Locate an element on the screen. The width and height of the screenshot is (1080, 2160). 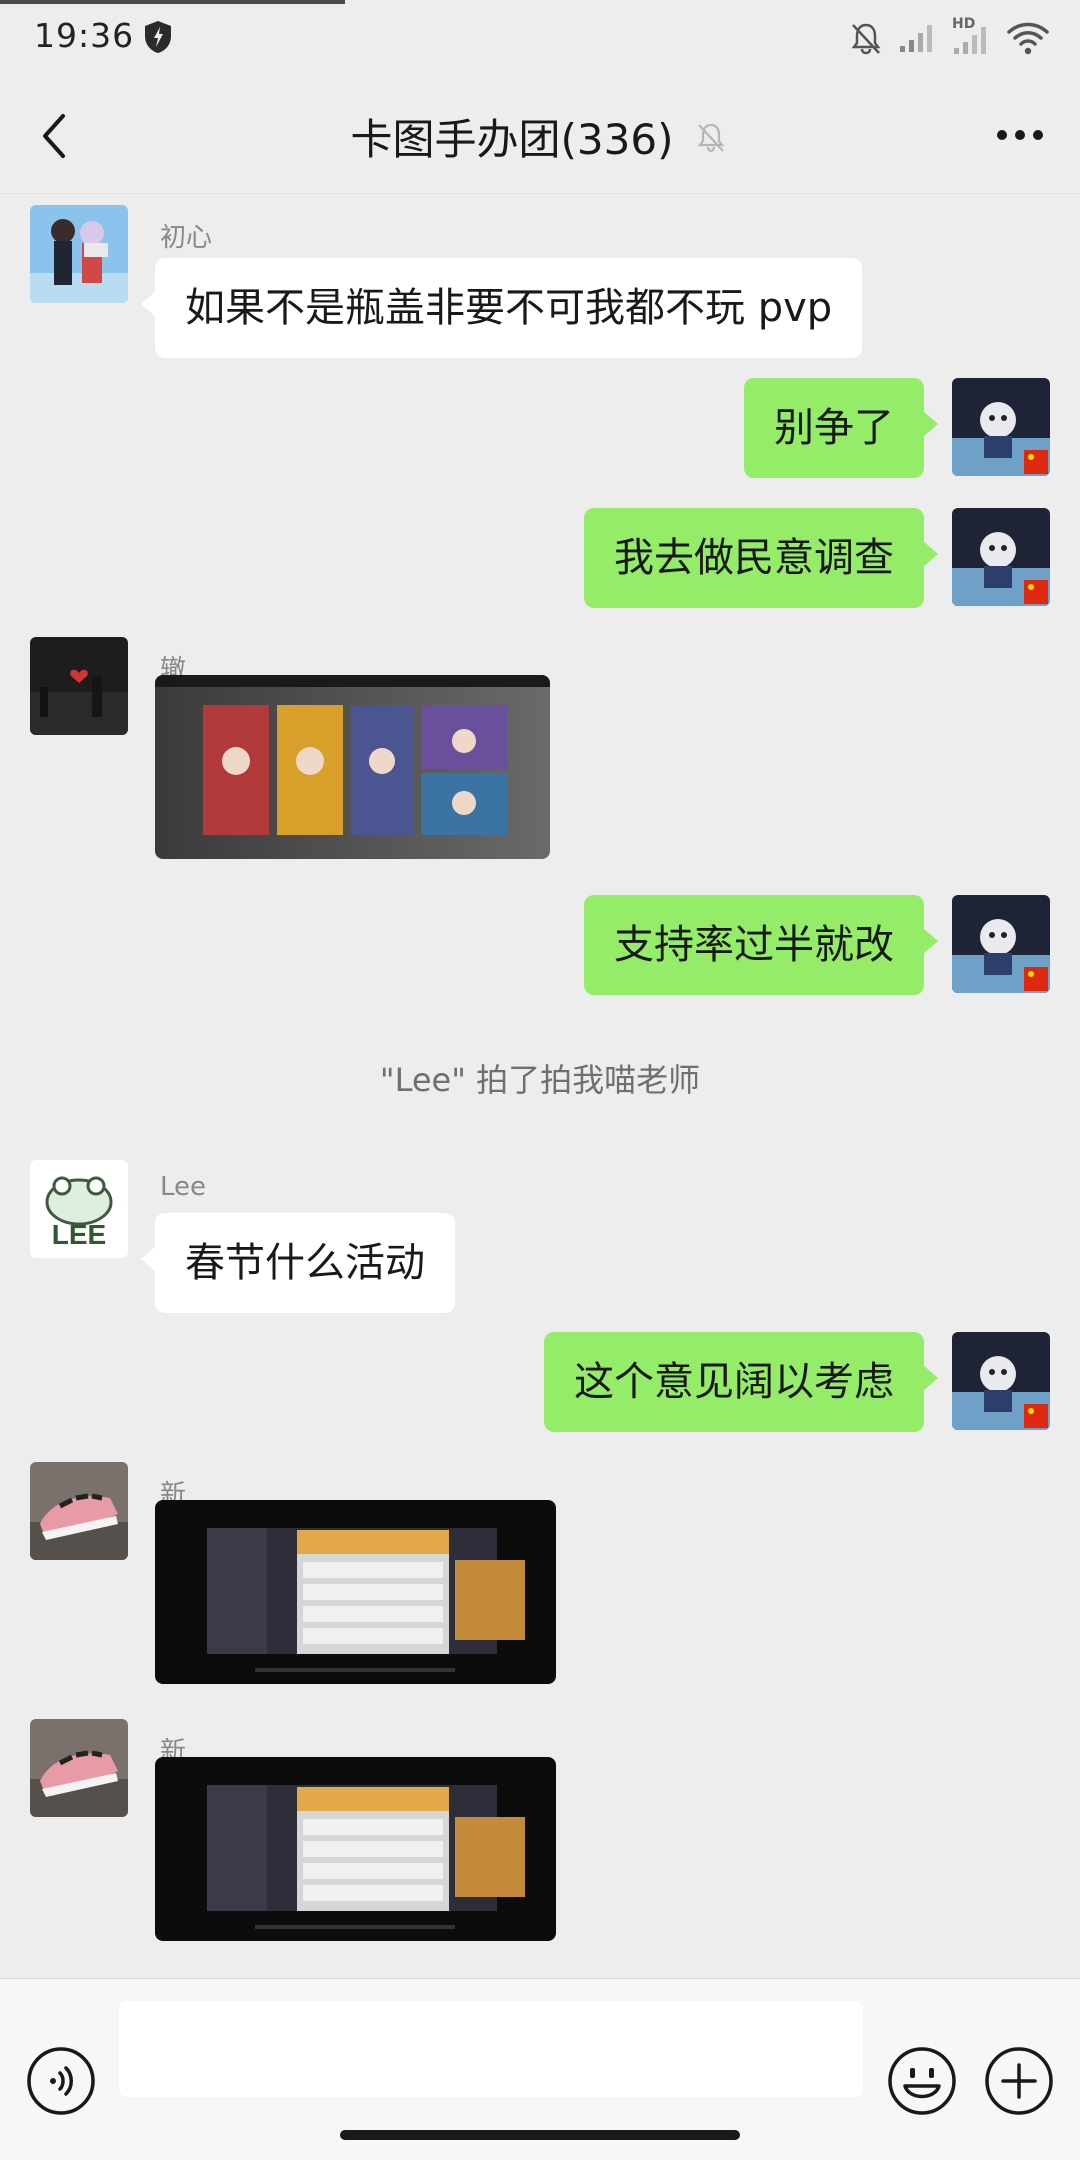
mute-bell-icon is located at coordinates (866, 39).